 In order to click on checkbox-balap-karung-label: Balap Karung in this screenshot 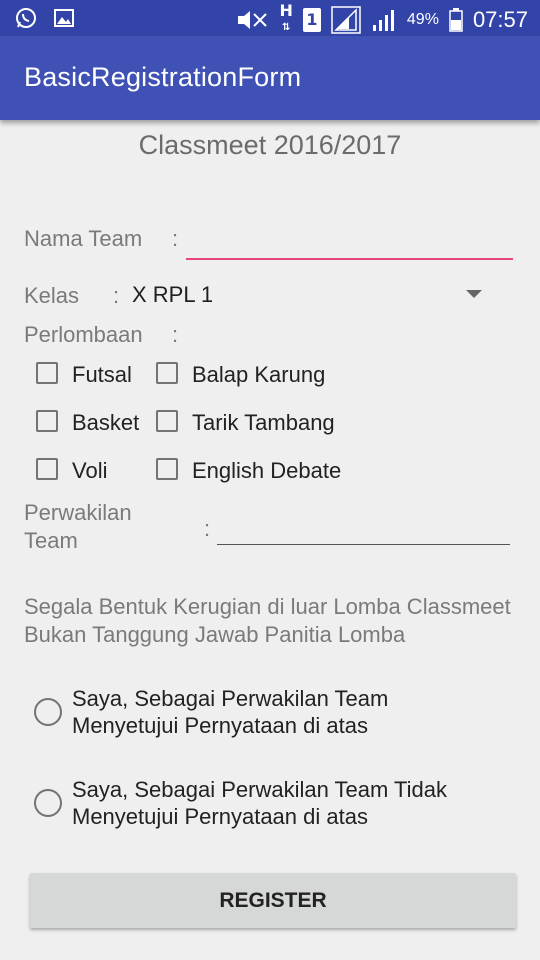, I will do `click(258, 375)`.